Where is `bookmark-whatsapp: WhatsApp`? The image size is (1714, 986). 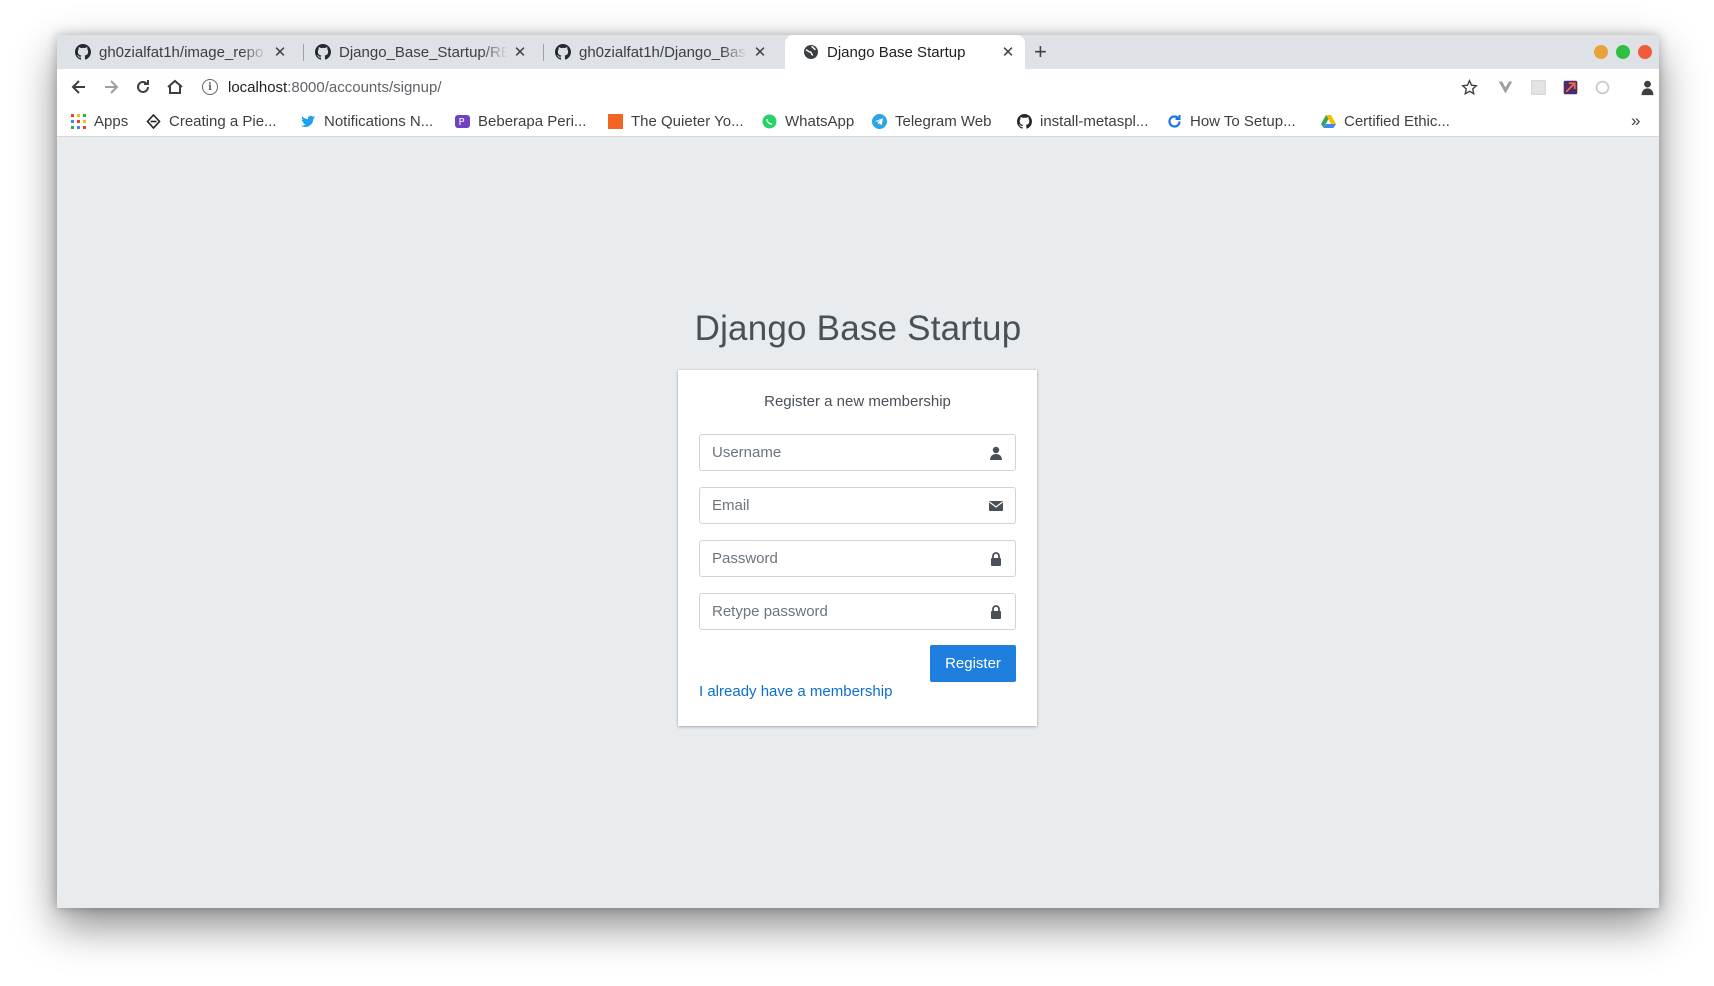
bookmark-whatsapp: WhatsApp is located at coordinates (808, 121).